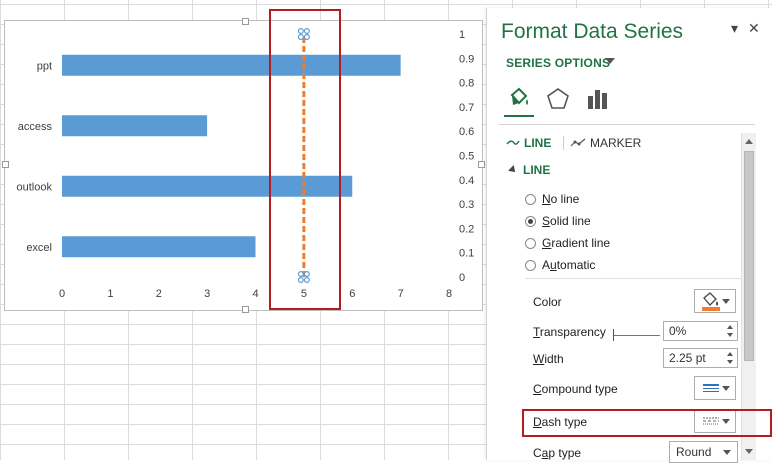 The height and width of the screenshot is (463, 772). I want to click on radio-label: Solid line, so click(566, 221).